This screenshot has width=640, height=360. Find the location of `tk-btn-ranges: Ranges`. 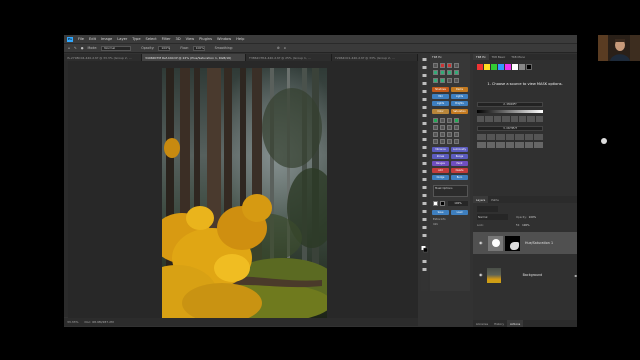

tk-btn-ranges: Ranges is located at coordinates (440, 163).